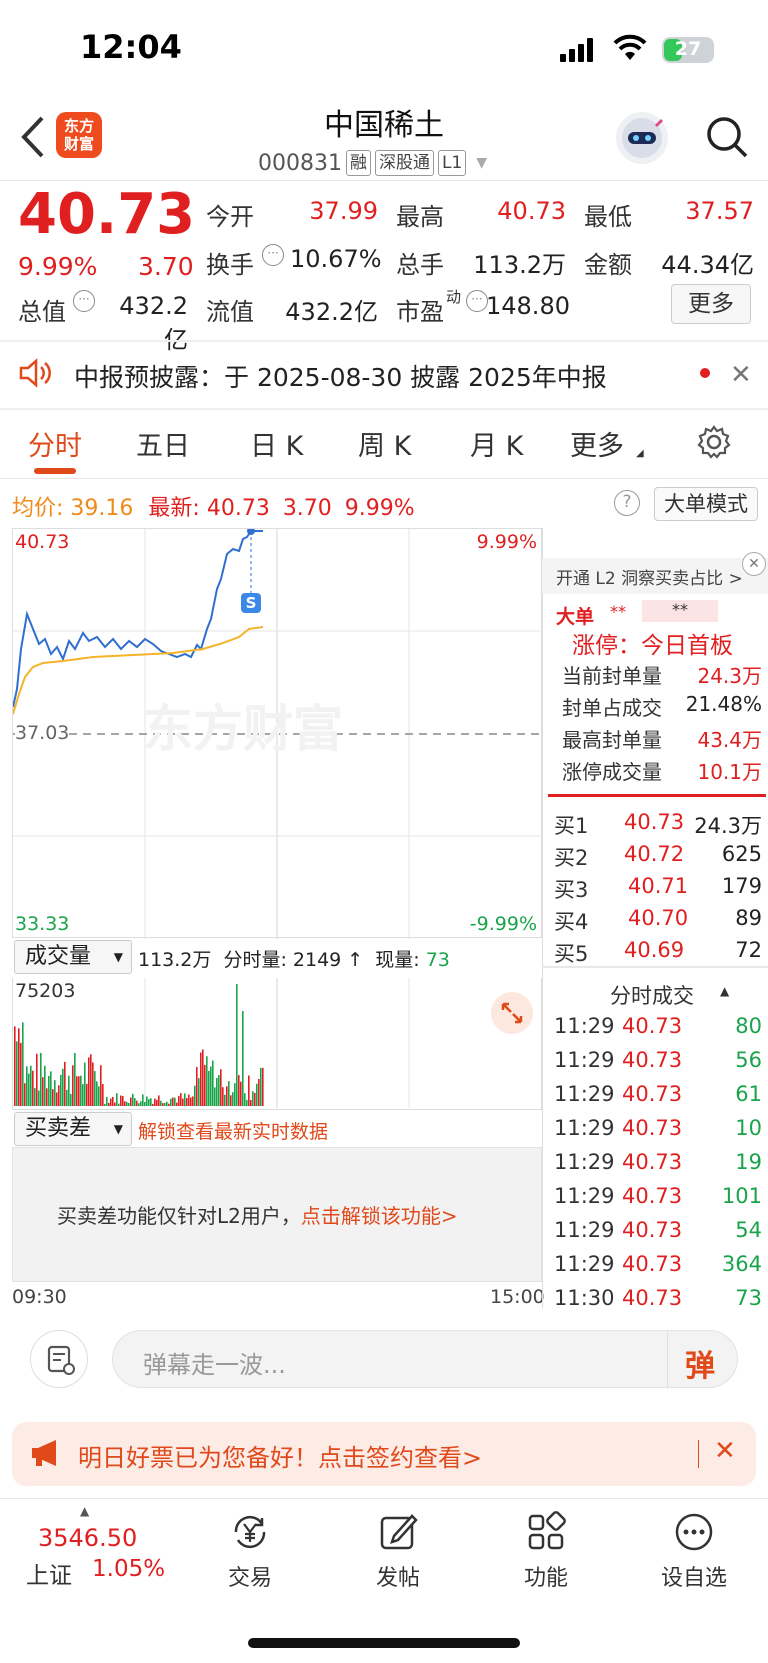  I want to click on note-icon, so click(59, 1359).